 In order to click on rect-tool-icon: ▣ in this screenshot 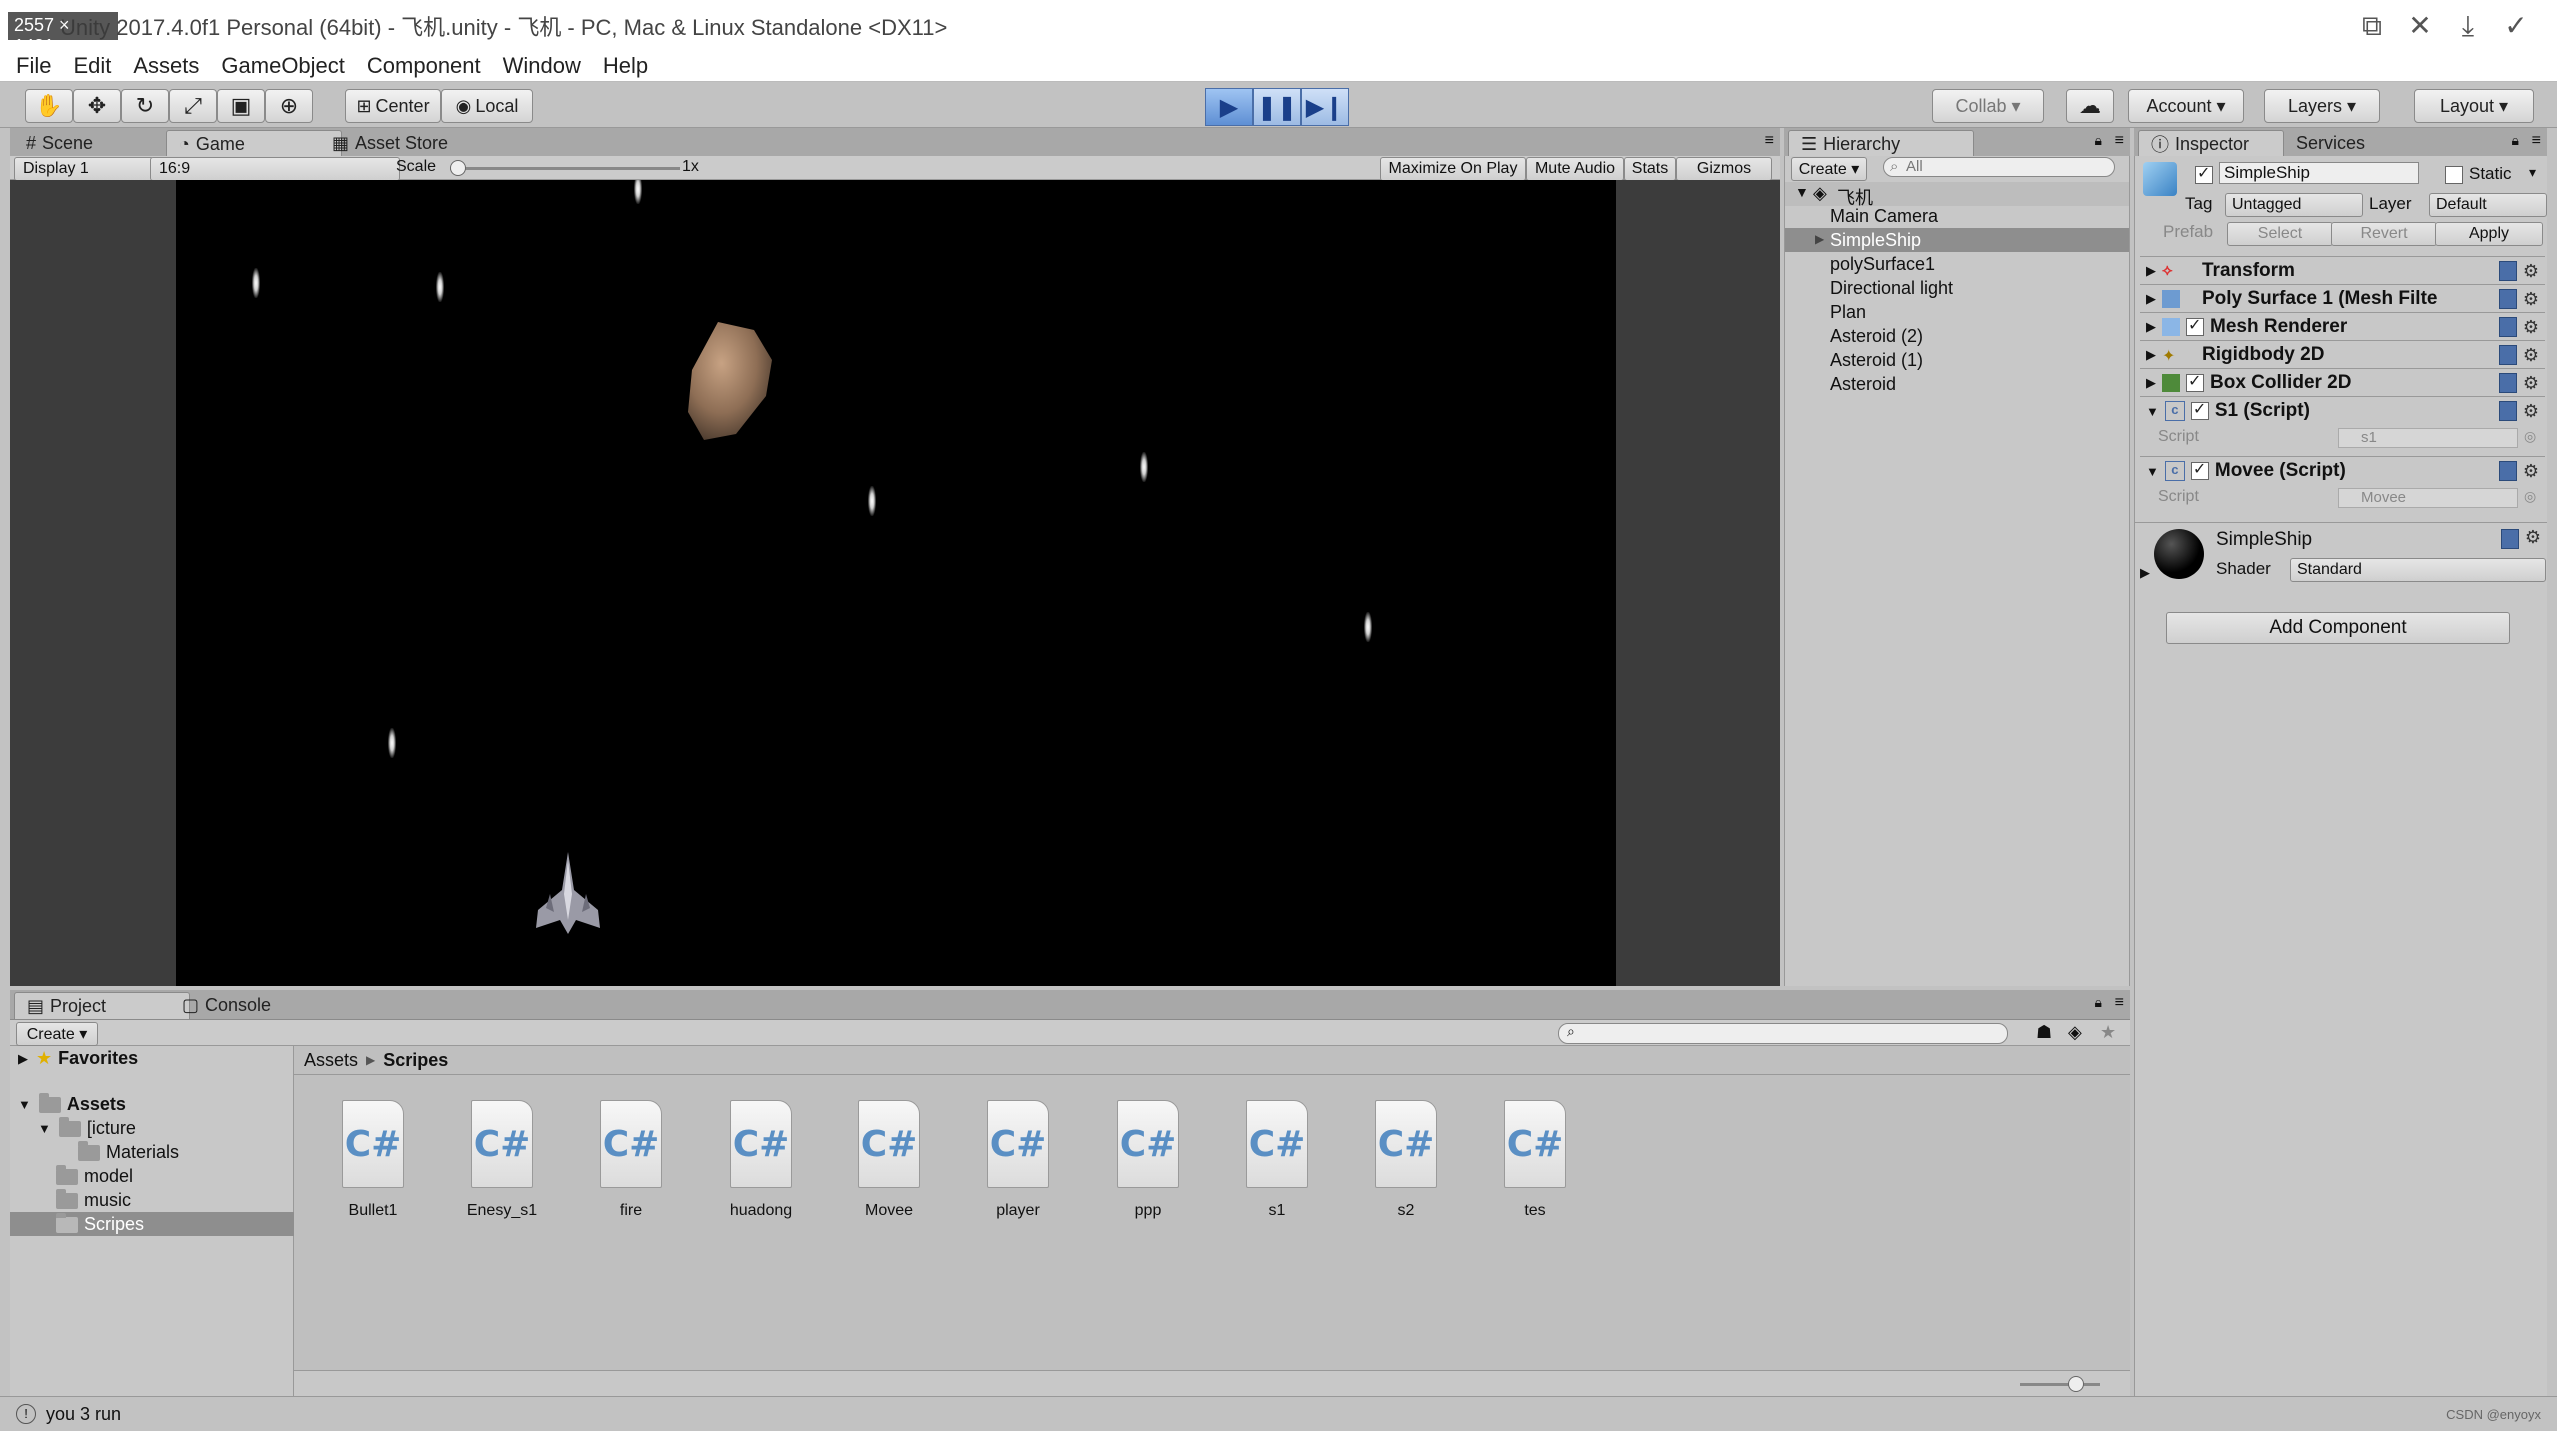, I will do `click(241, 106)`.